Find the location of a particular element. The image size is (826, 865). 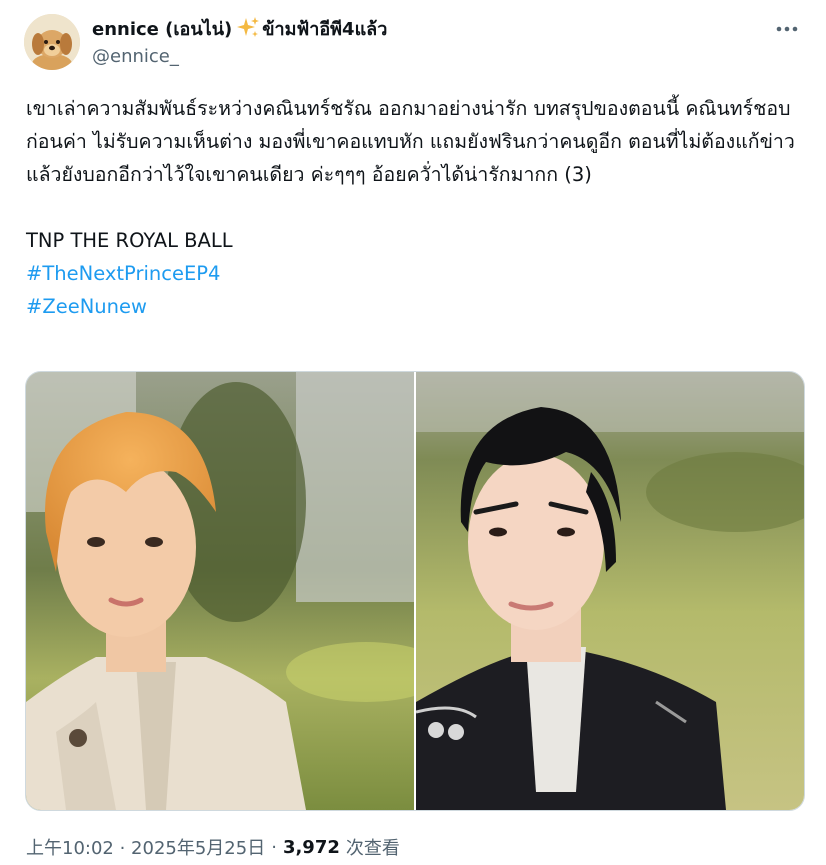

more-horizontal-icon is located at coordinates (787, 29).